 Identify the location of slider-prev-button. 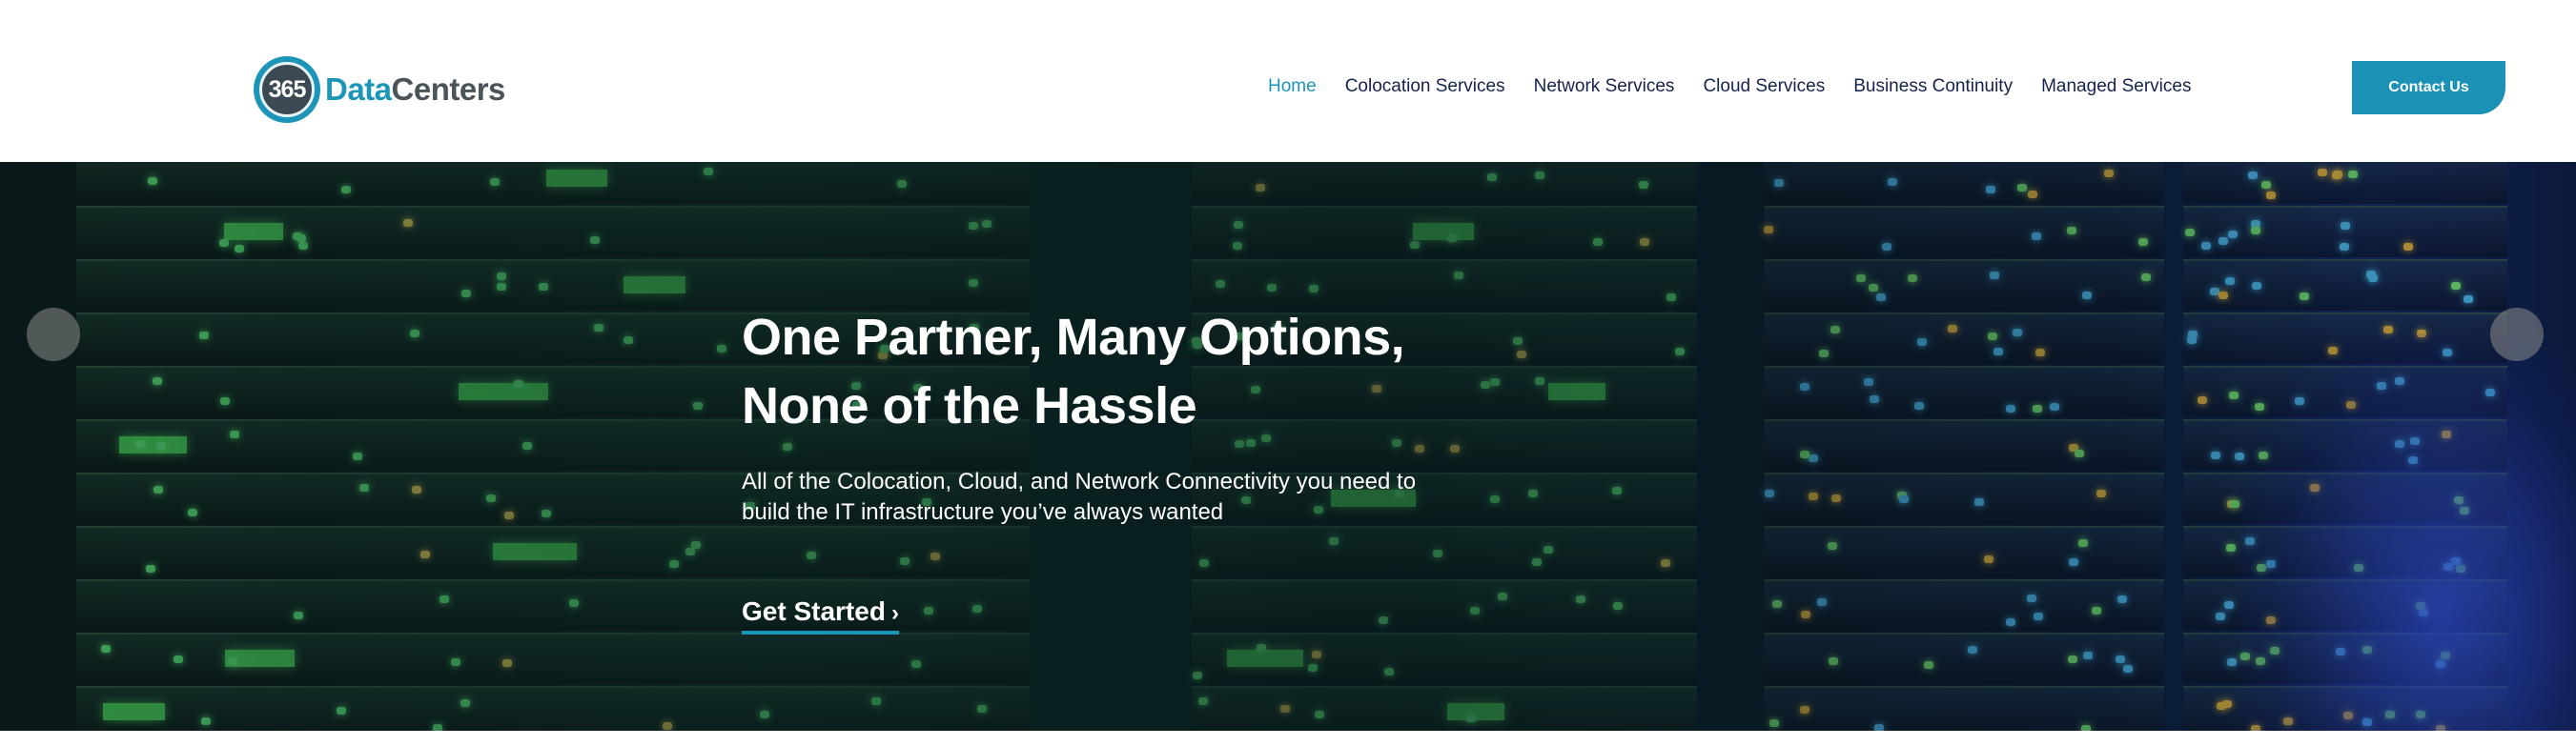
(53, 334).